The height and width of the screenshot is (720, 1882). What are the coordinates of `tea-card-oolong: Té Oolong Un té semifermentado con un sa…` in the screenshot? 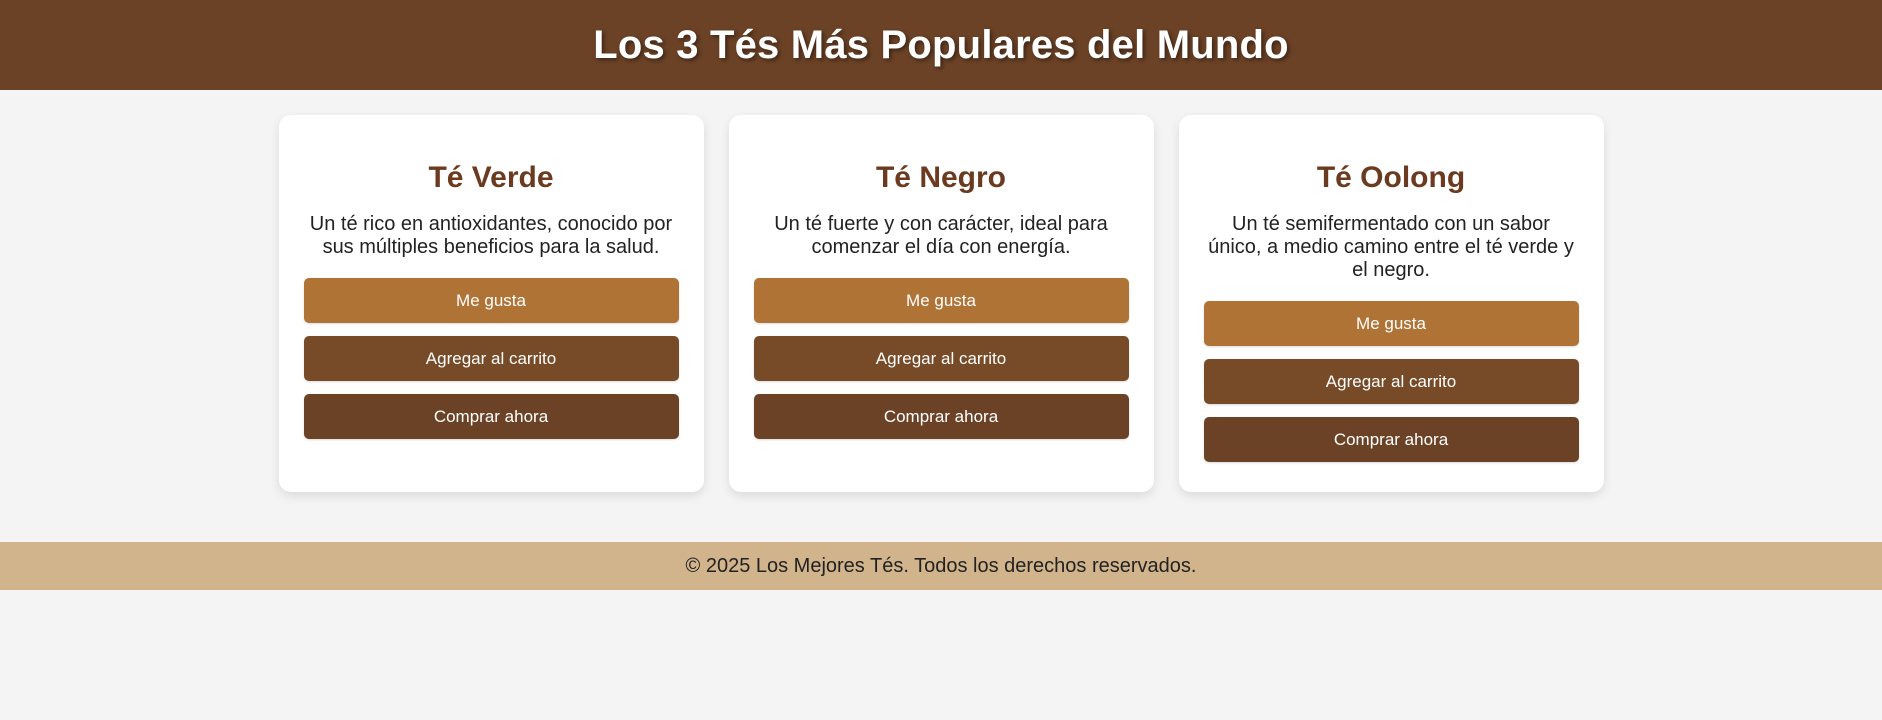 It's located at (1391, 303).